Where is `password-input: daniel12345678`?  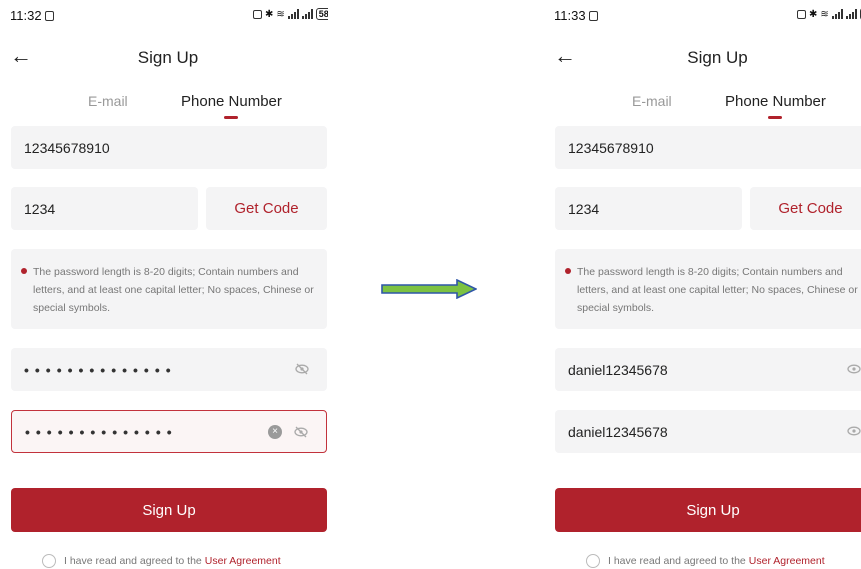
password-input: daniel12345678 is located at coordinates (708, 369).